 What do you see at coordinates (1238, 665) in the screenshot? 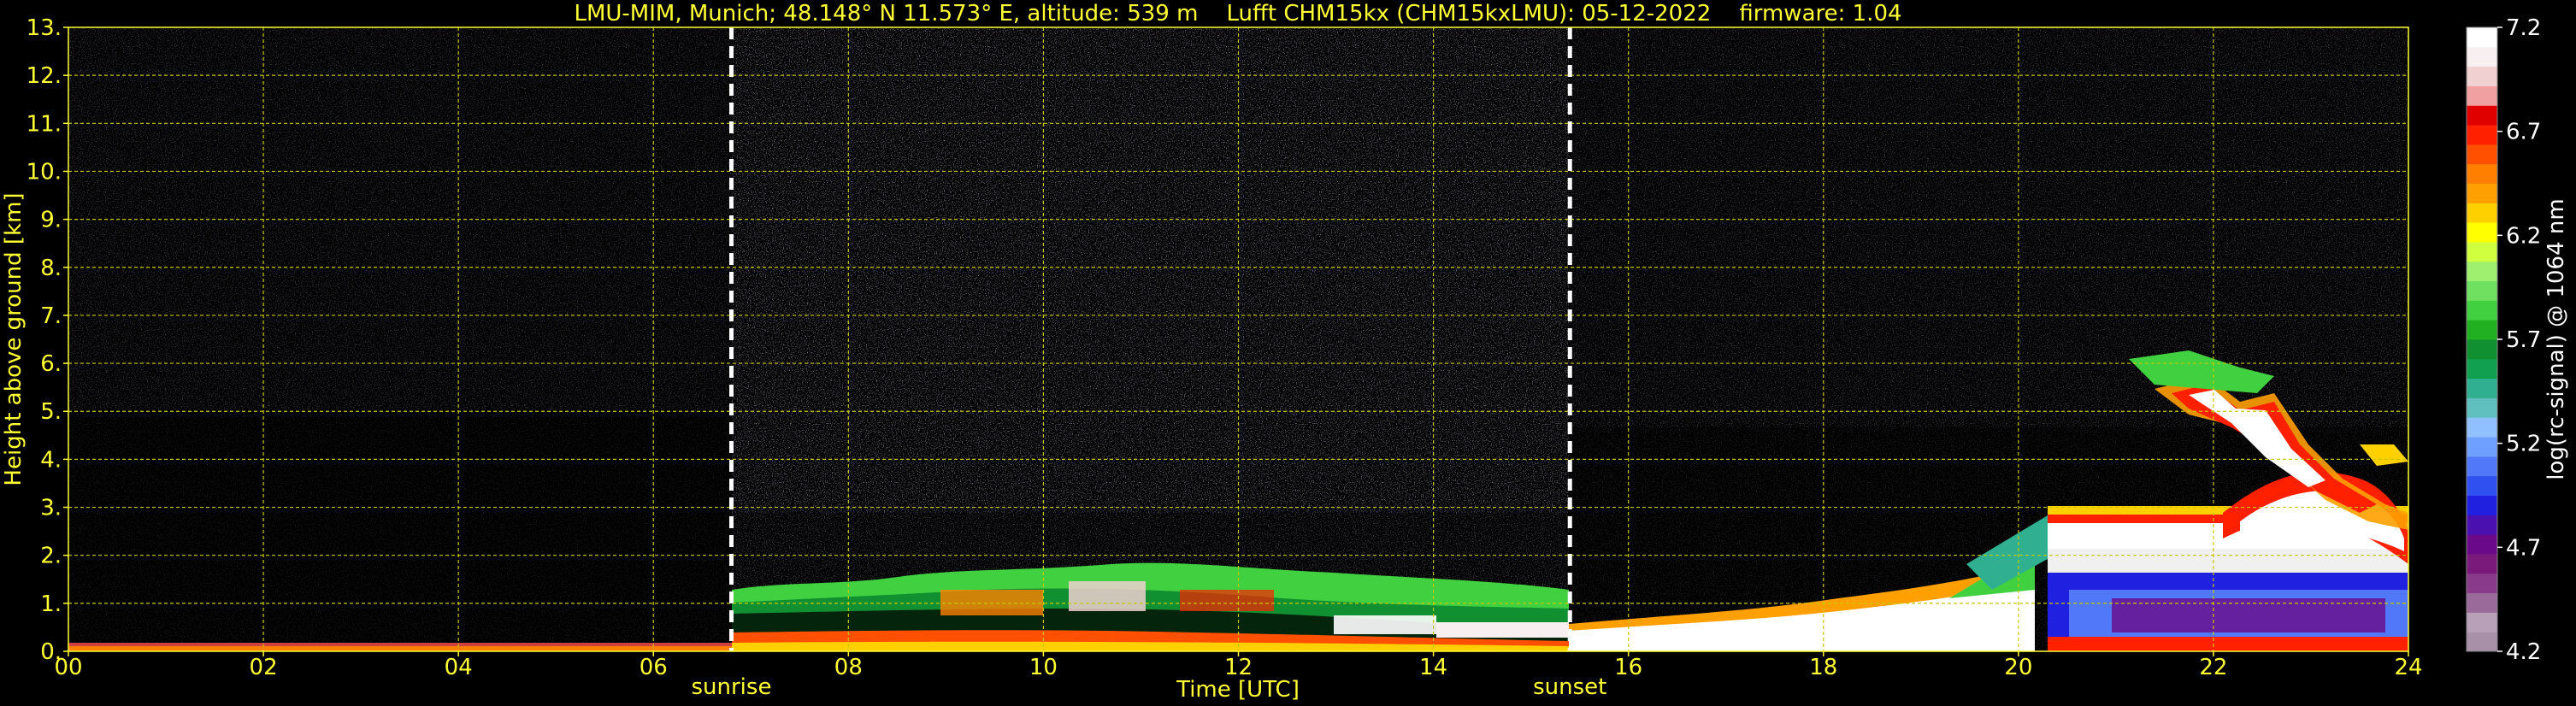
I see `x-axis-ticks: 00 02 04 06 08 10 12 14 16 18 20 22 24` at bounding box center [1238, 665].